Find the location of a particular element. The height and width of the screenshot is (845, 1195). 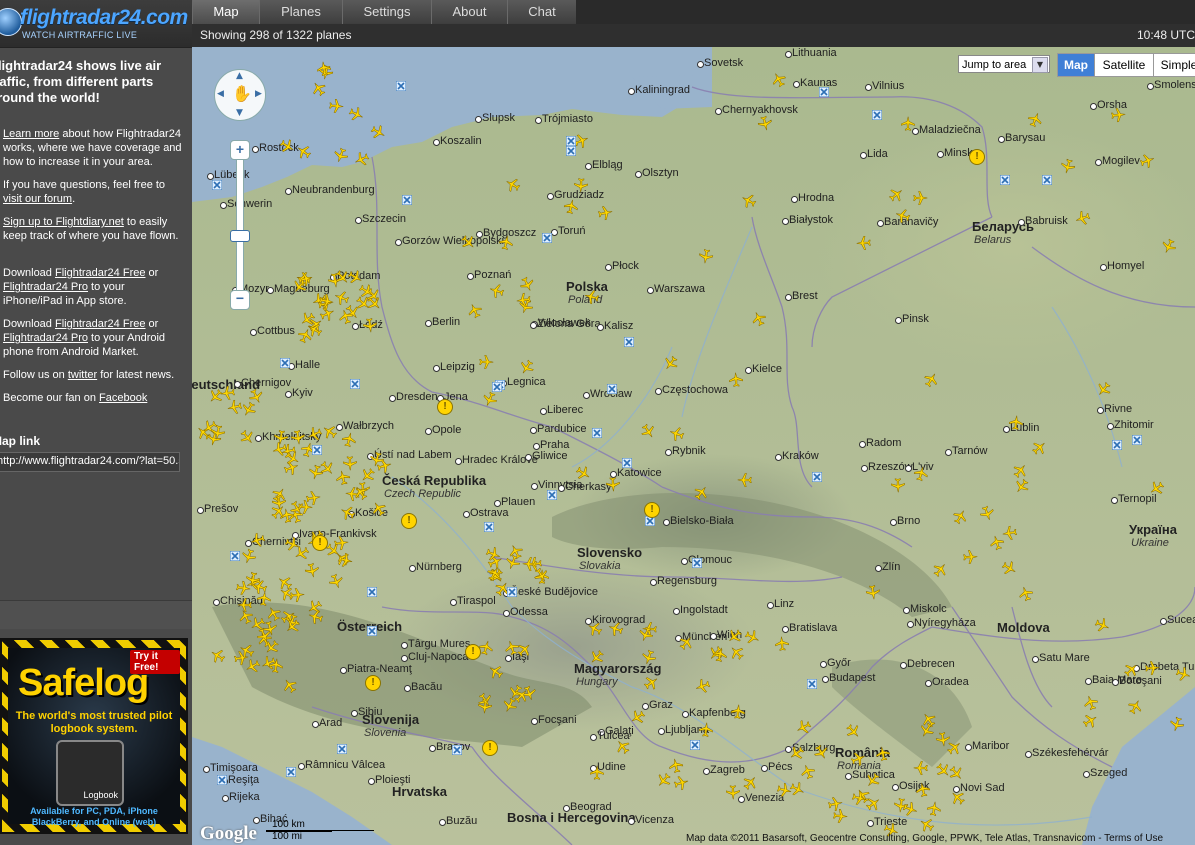

zoom-out-button: − is located at coordinates (240, 300).